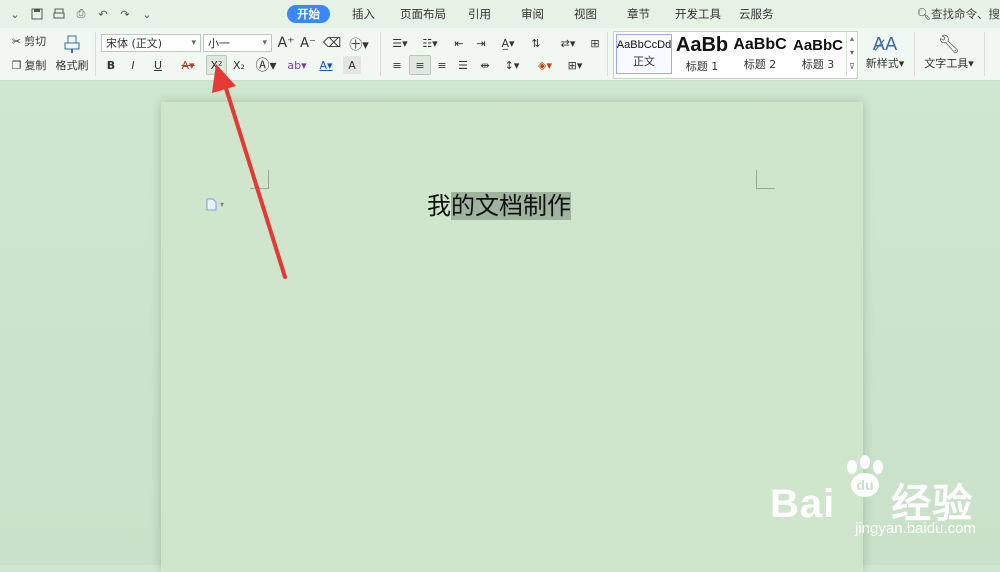 This screenshot has width=1000, height=572. Describe the element at coordinates (459, 43) in the screenshot. I see `decrease-indent-icon: ⇤` at that location.